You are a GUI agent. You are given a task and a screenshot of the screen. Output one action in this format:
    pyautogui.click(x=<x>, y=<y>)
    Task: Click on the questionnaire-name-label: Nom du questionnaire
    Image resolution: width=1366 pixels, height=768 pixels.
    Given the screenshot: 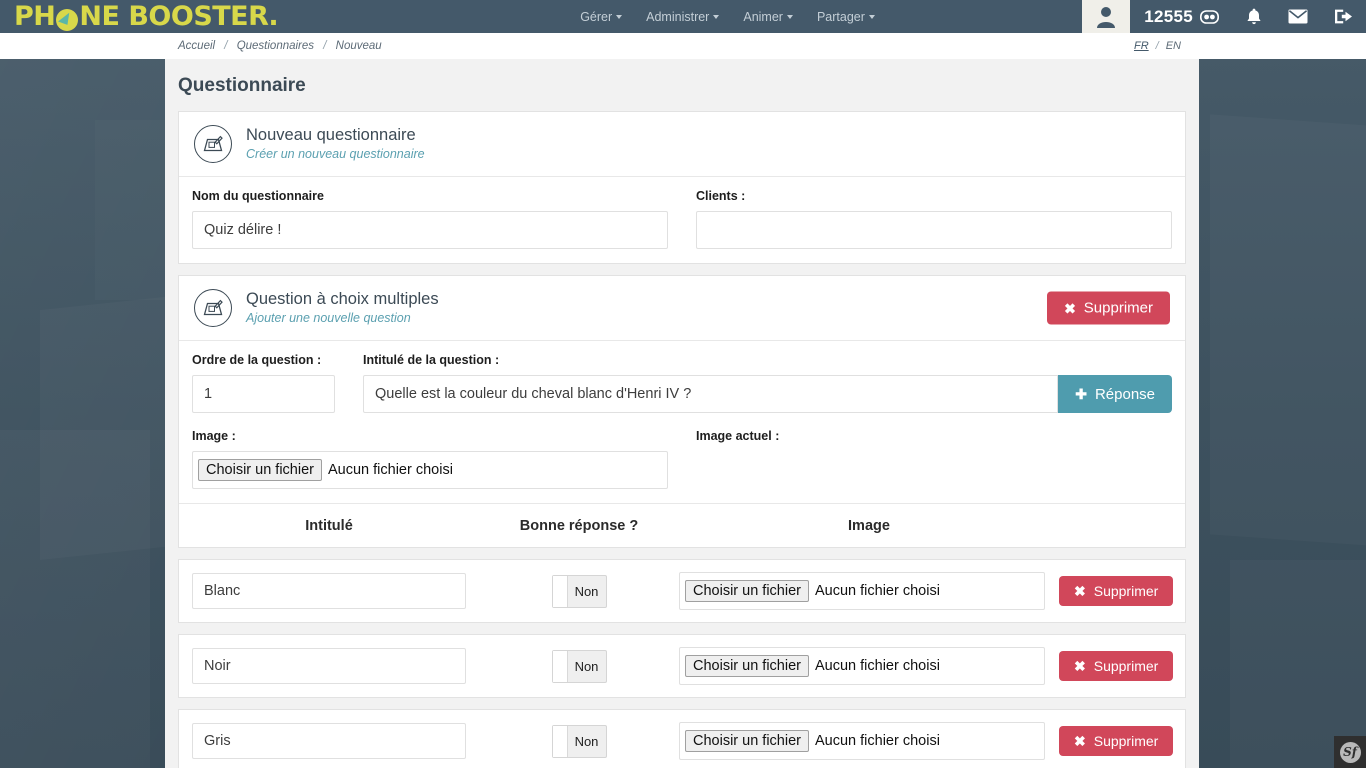 What is the action you would take?
    pyautogui.click(x=258, y=196)
    